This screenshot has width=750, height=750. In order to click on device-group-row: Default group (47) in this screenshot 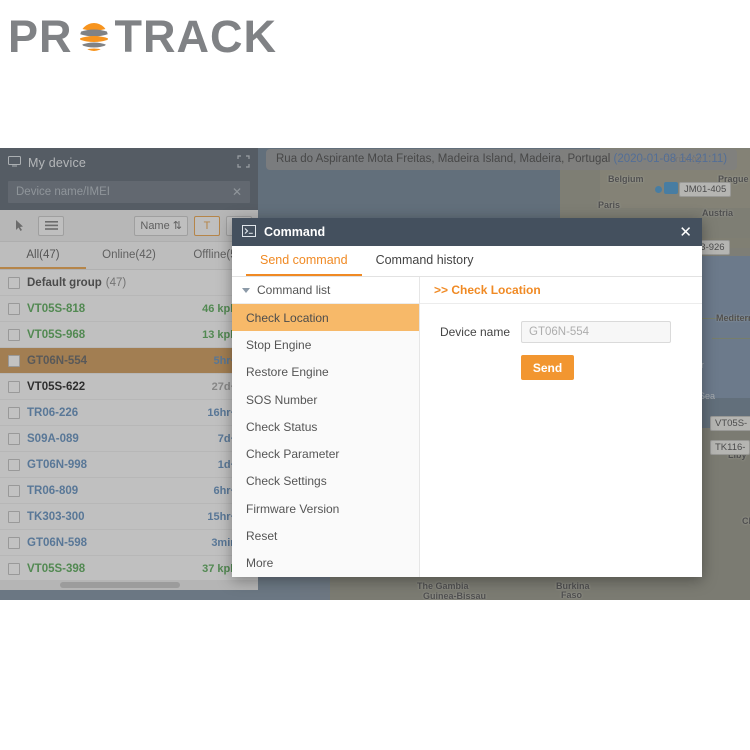, I will do `click(129, 283)`.